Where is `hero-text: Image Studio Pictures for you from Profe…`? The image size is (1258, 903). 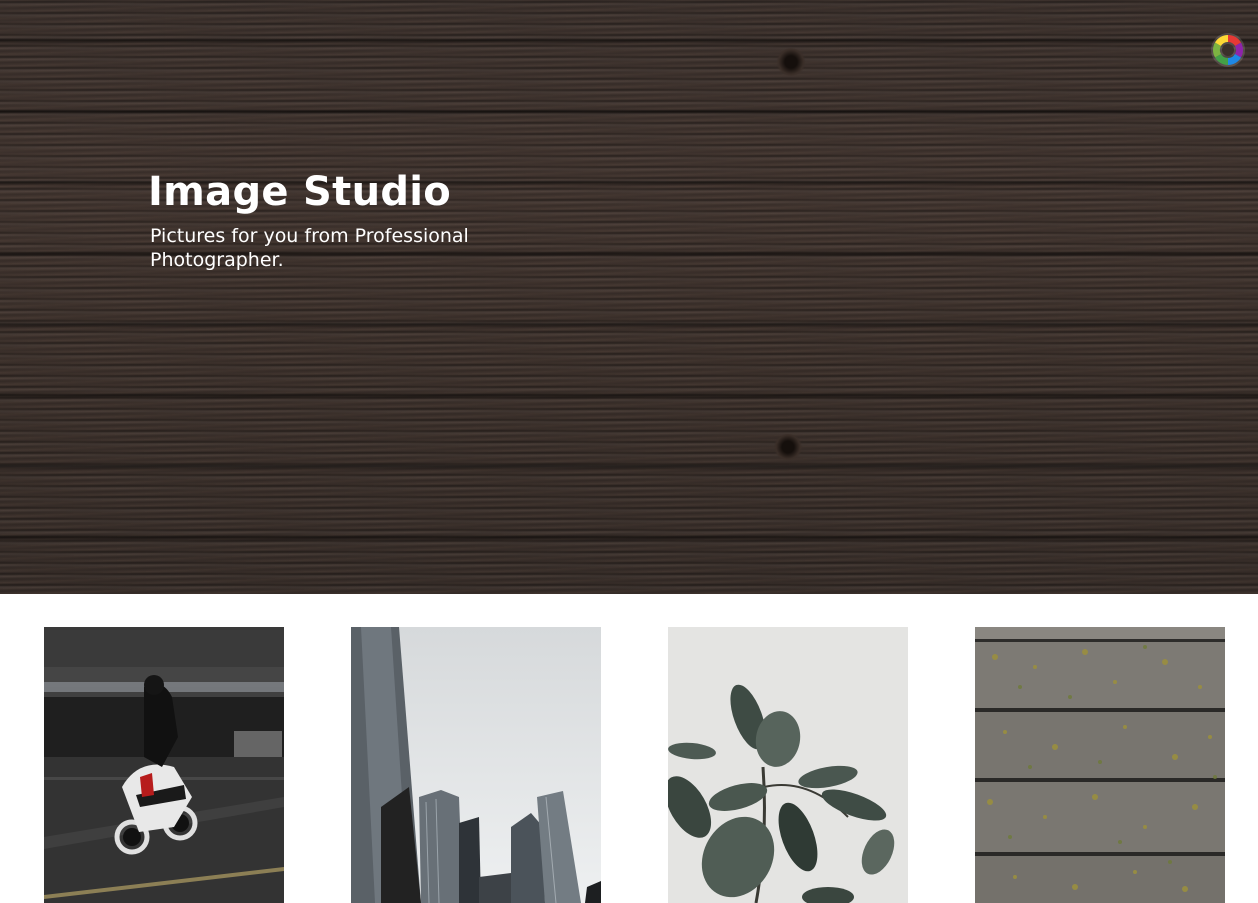
hero-text: Image Studio Pictures for you from Profe… is located at coordinates (328, 220).